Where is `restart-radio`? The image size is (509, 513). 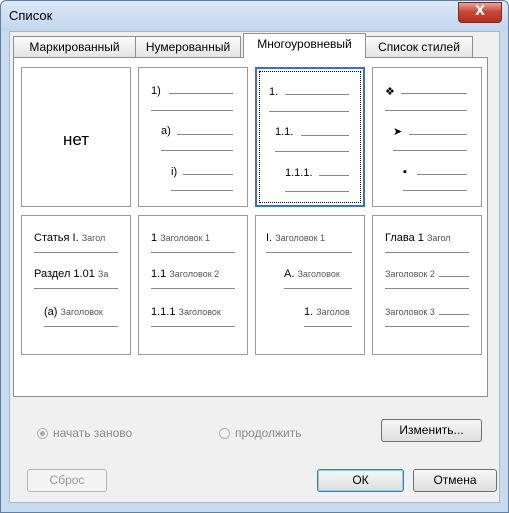 restart-radio is located at coordinates (42, 433).